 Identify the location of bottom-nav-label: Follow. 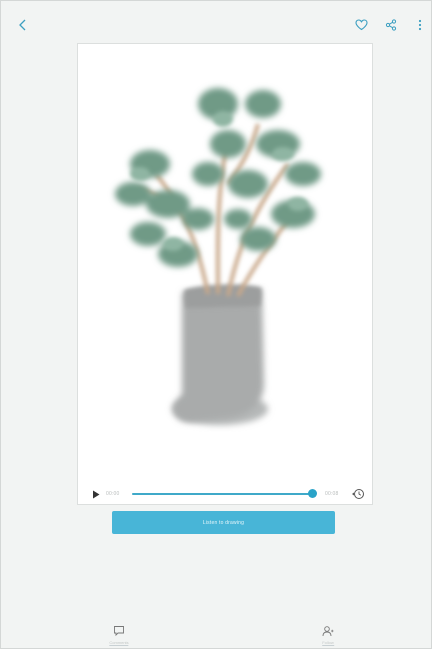
(328, 643).